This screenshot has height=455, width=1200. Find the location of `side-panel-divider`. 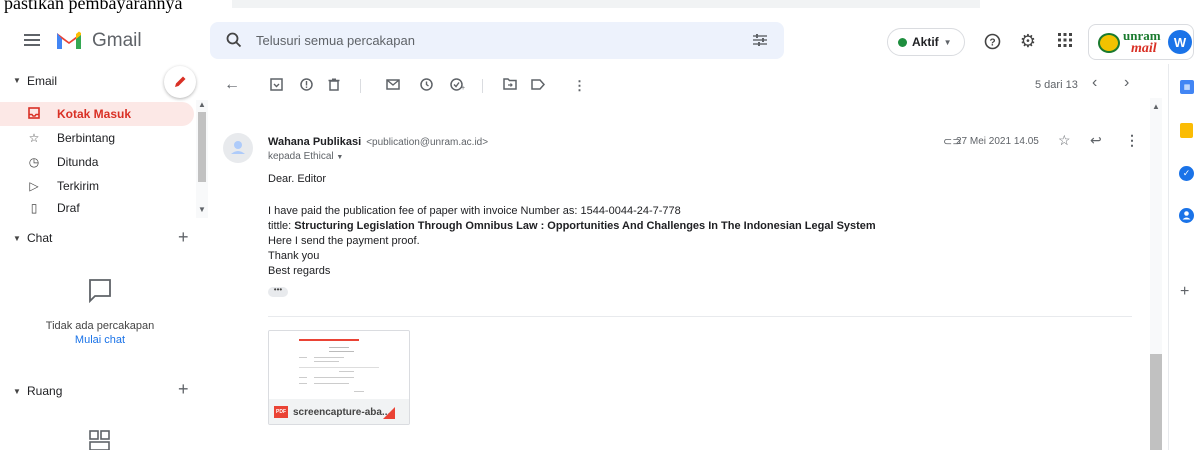

side-panel-divider is located at coordinates (1168, 257).